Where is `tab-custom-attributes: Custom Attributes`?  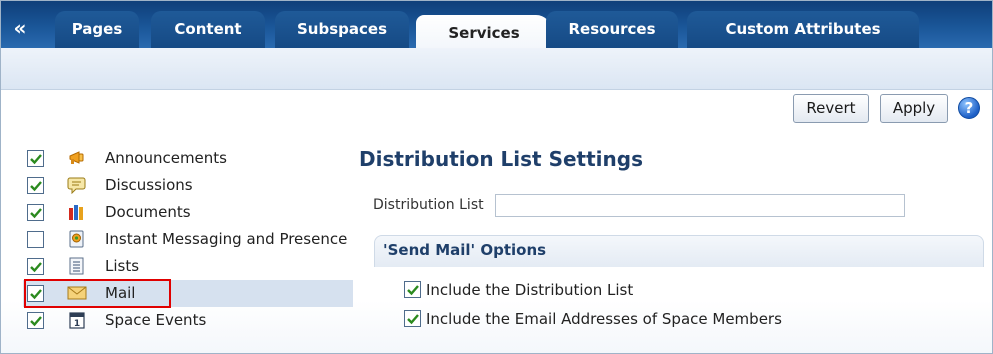 tab-custom-attributes: Custom Attributes is located at coordinates (803, 29).